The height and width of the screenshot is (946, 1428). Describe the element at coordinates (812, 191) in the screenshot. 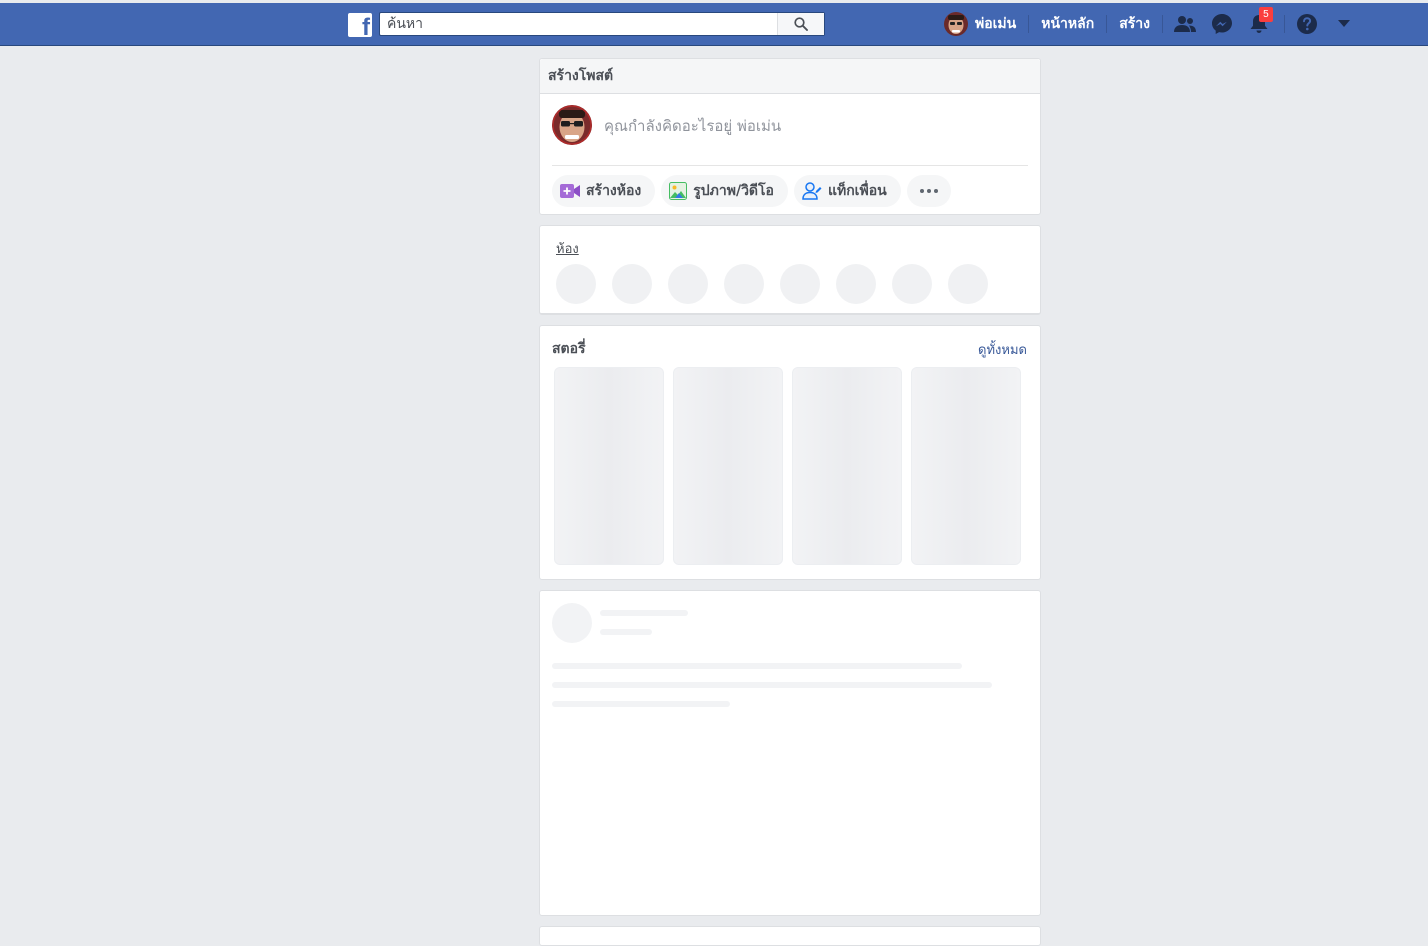

I see `tag-friend-icon` at that location.